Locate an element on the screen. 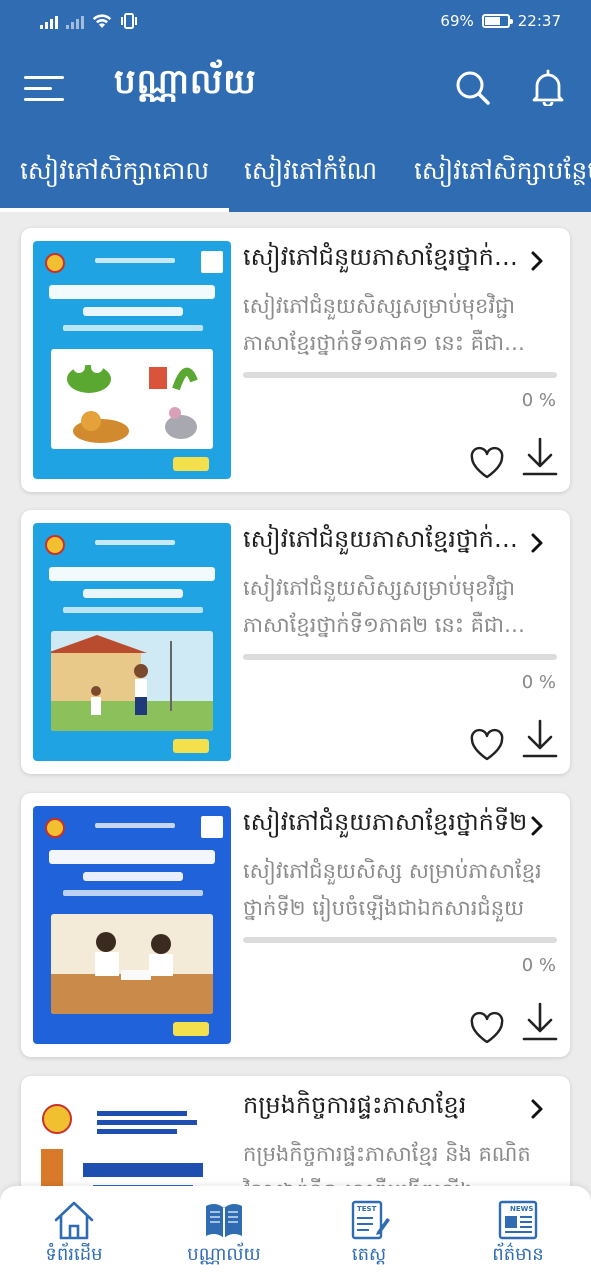 This screenshot has width=591, height=1280. page-title: បណ្ណាល័យ is located at coordinates (185, 82).